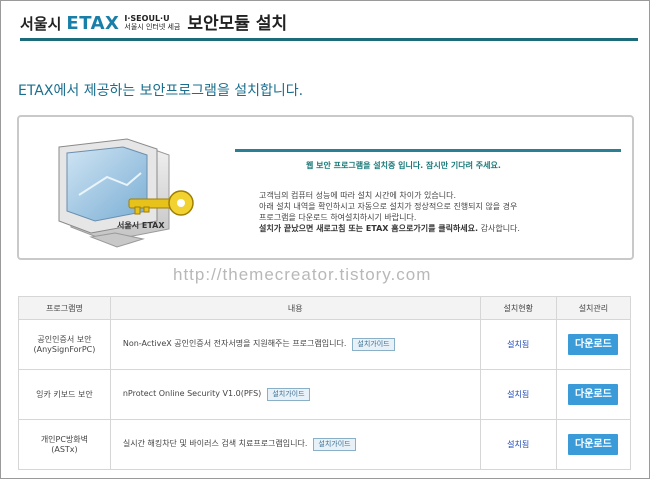 This screenshot has width=650, height=479. I want to click on program-name-text: 개인PC방화벽 (ASTx), so click(64, 444).